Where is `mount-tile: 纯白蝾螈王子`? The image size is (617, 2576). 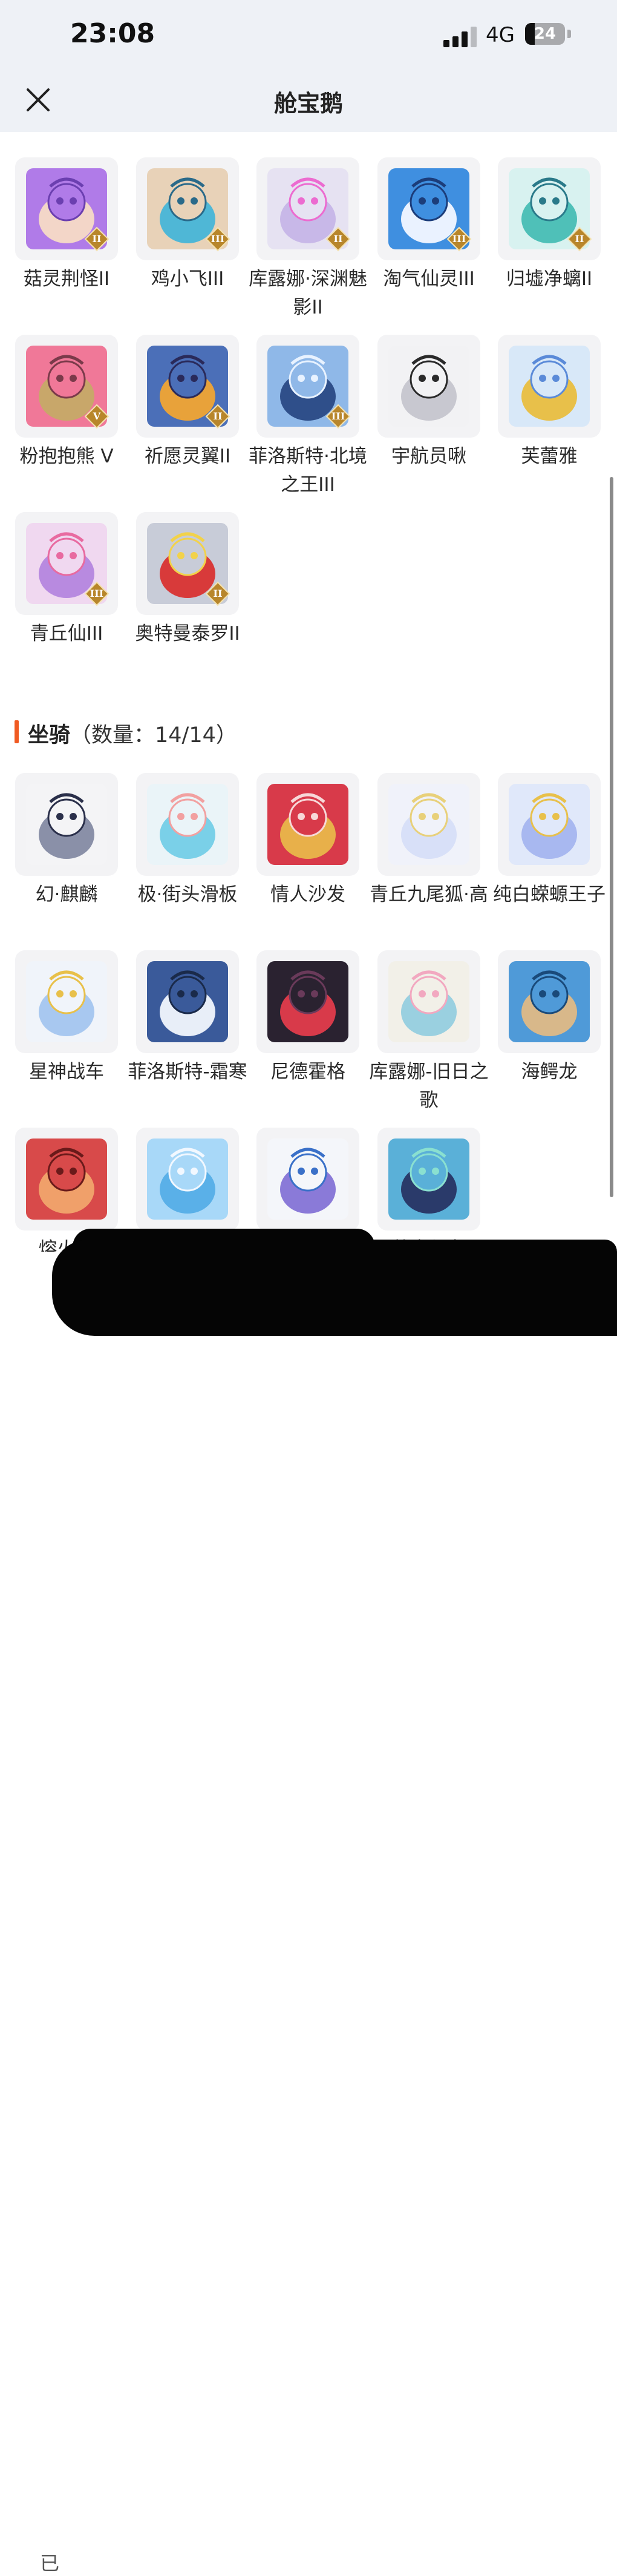
mount-tile: 纯白蝾螈王子 is located at coordinates (549, 841).